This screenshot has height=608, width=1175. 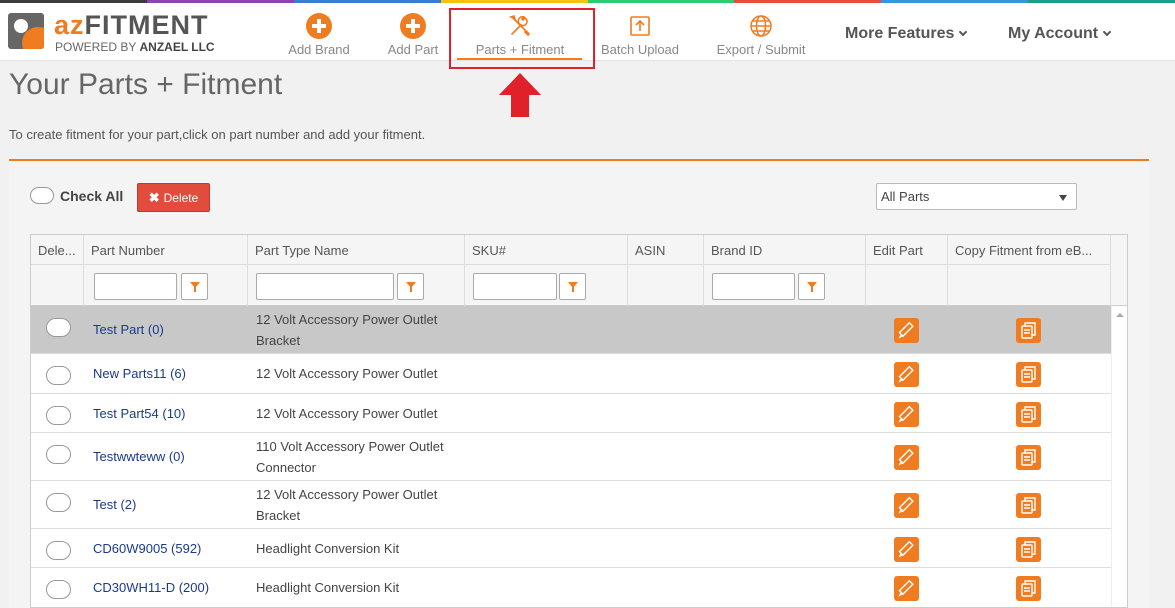 I want to click on part-number-link: Test Part (0), so click(x=128, y=329).